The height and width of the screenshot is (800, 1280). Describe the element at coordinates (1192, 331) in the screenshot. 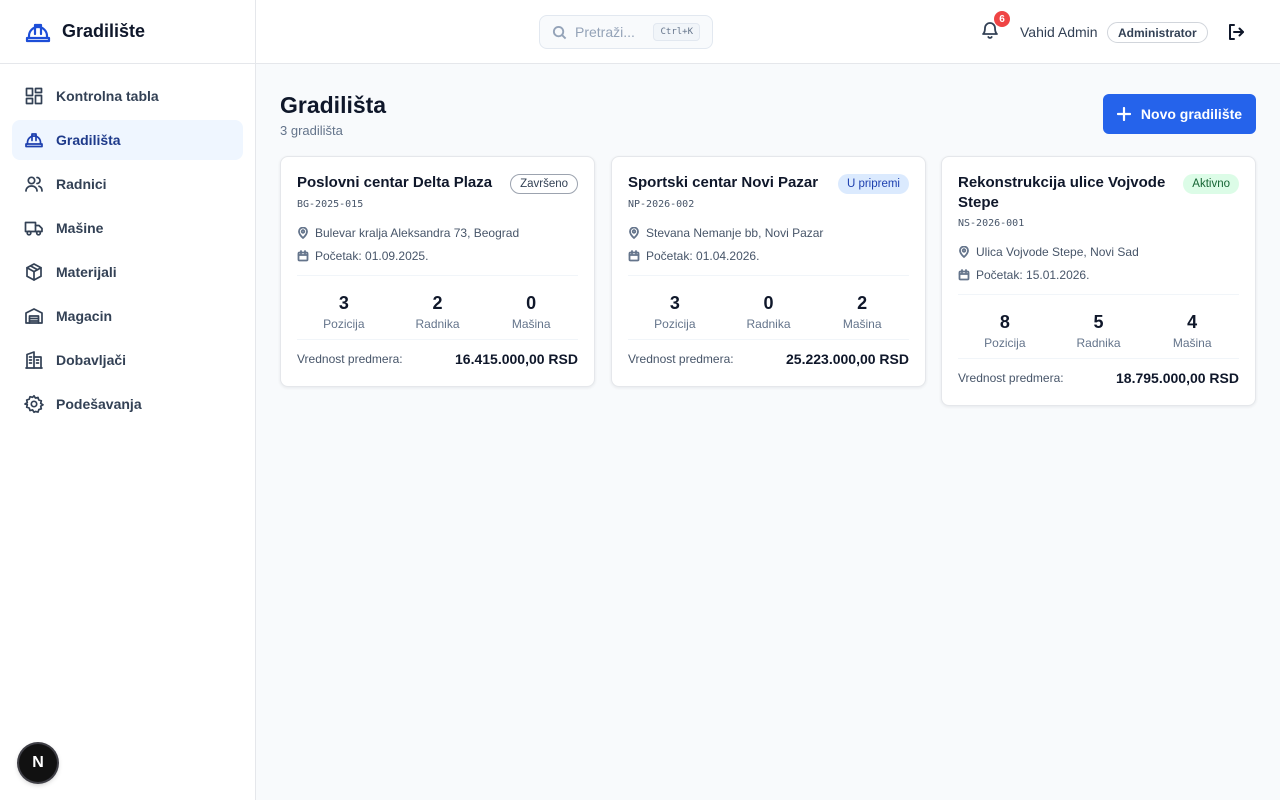

I see `stat-machines: 4 Mašina` at that location.